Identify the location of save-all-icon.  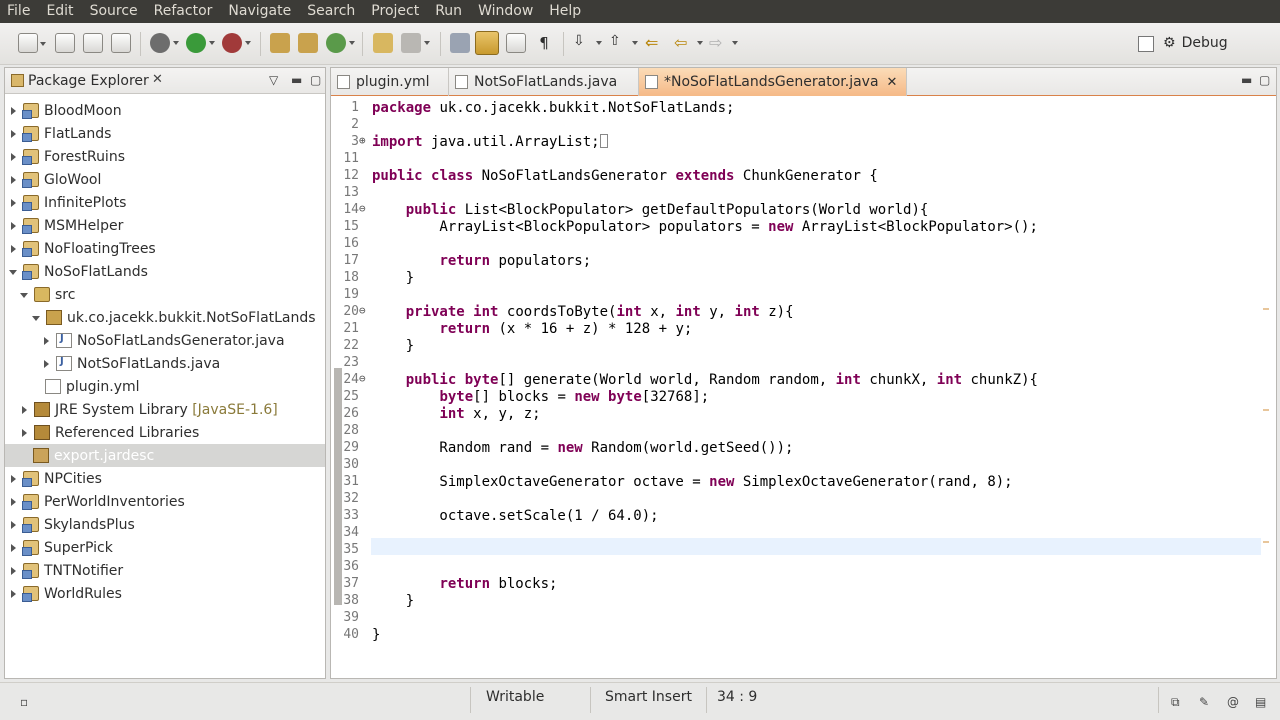
(93, 43).